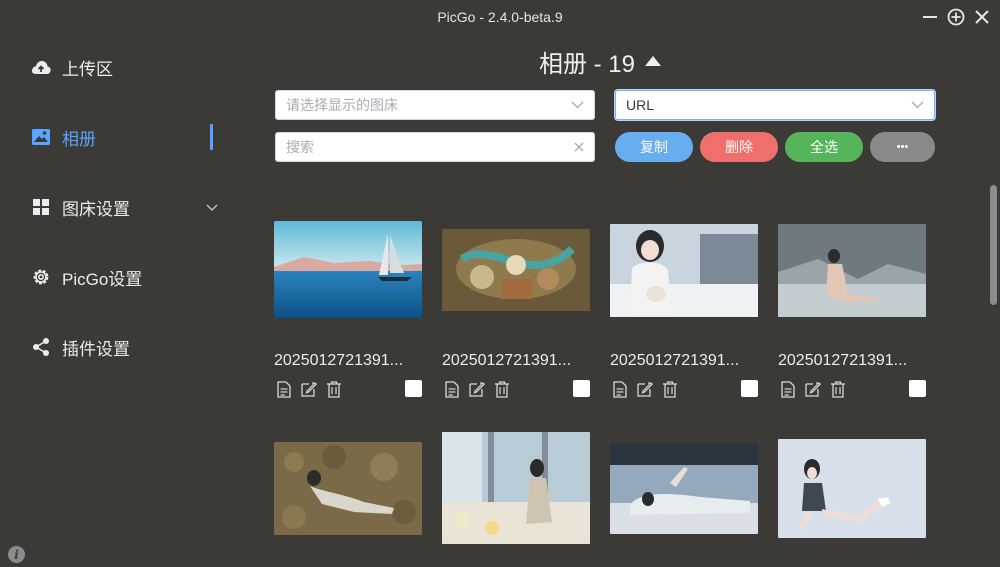 This screenshot has width=1000, height=567. Describe the element at coordinates (125, 67) in the screenshot. I see `sidebar-item-upload: 上传区` at that location.